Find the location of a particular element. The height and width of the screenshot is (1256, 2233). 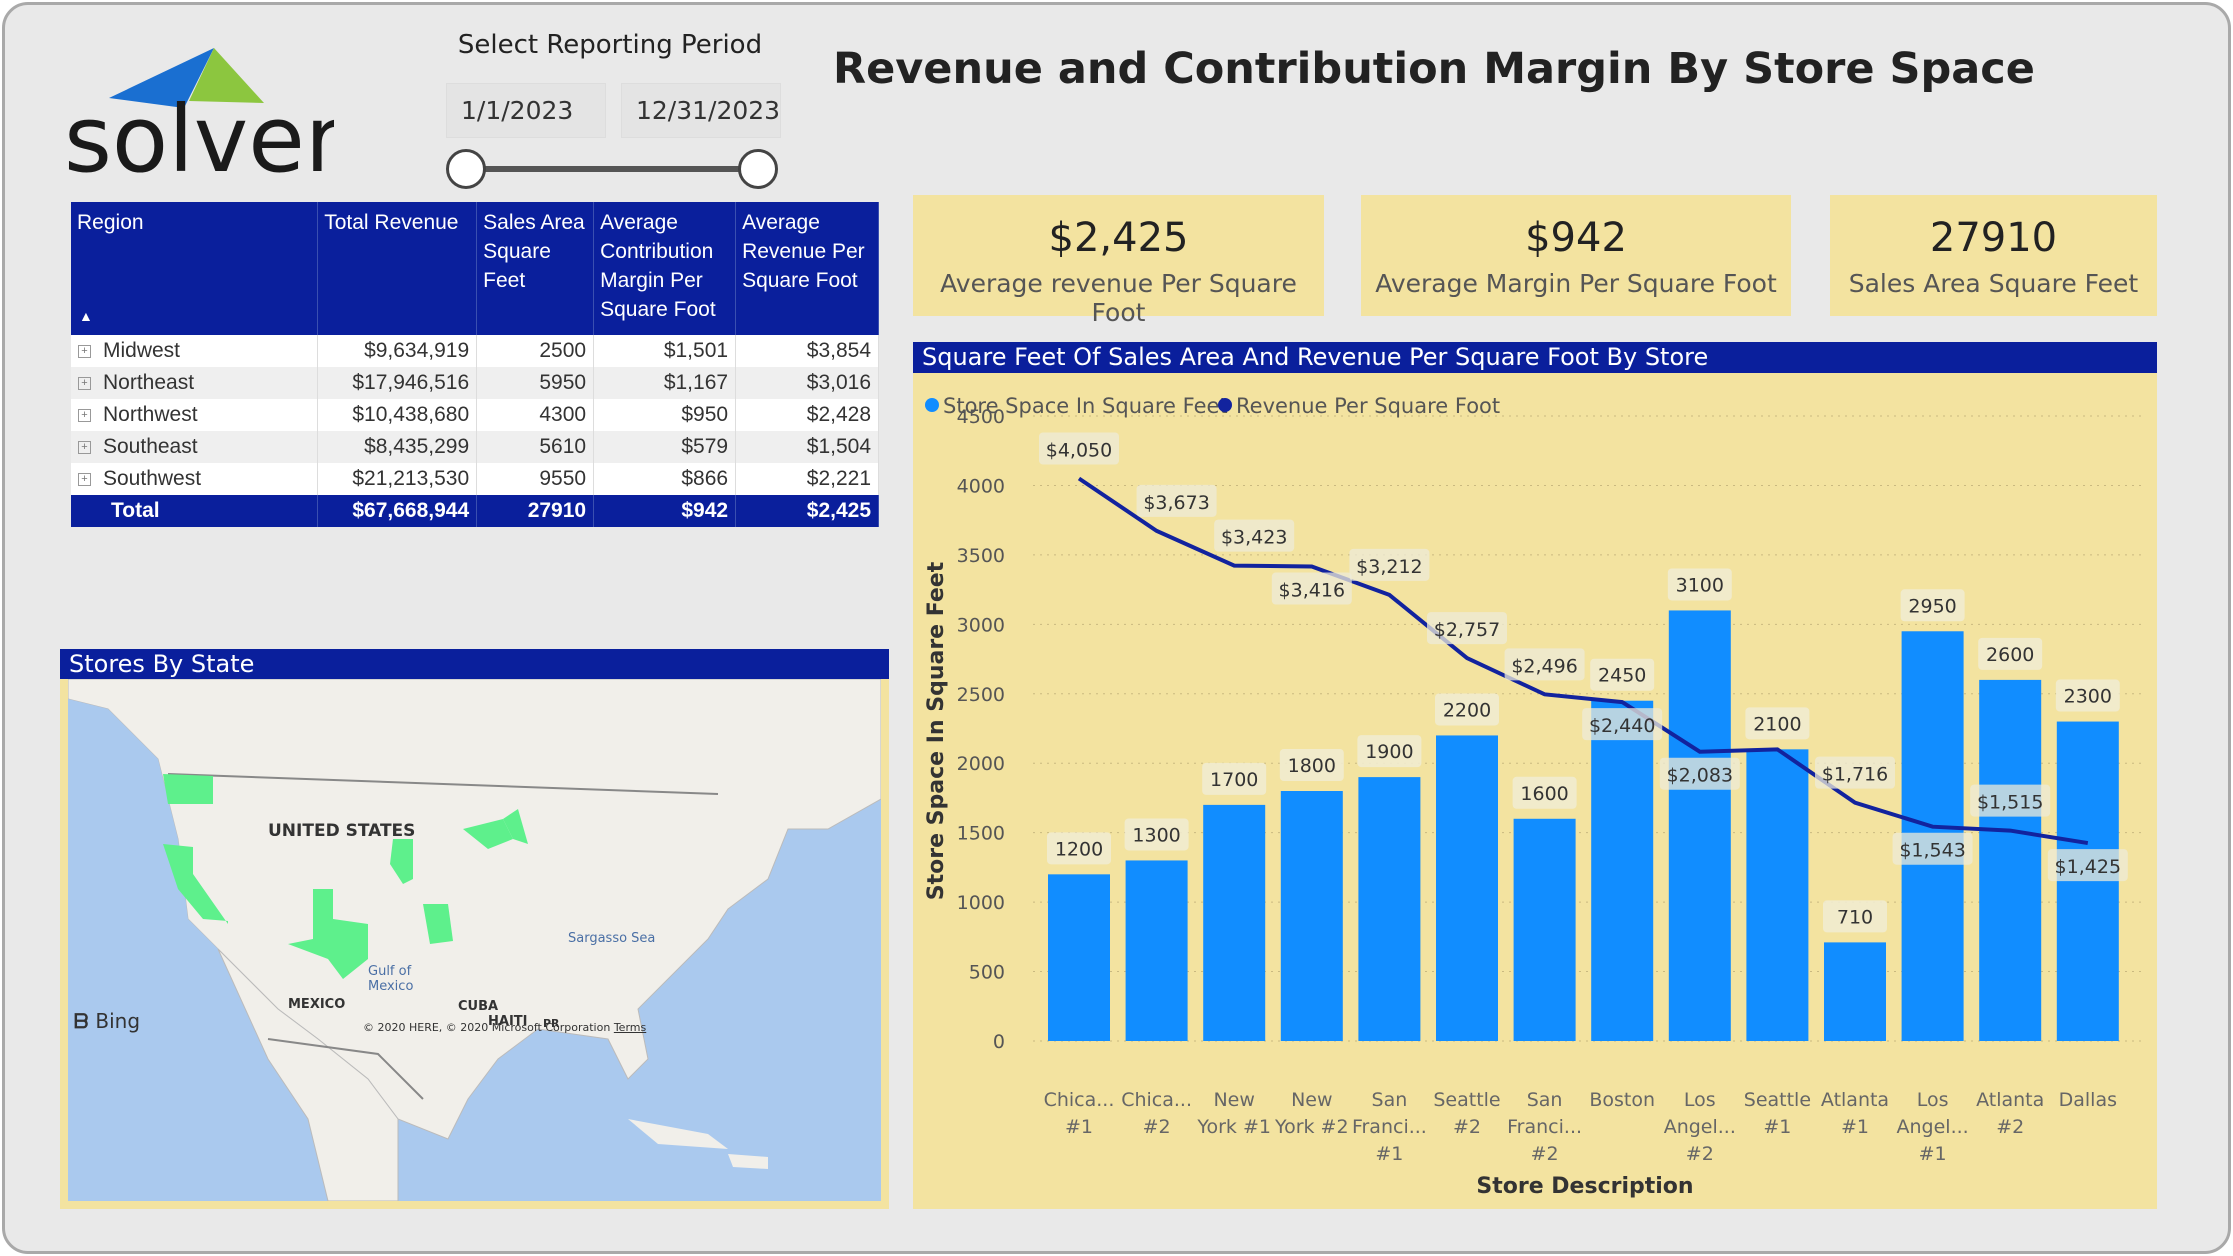

cell-value: $17,946,516 is located at coordinates (397, 383).